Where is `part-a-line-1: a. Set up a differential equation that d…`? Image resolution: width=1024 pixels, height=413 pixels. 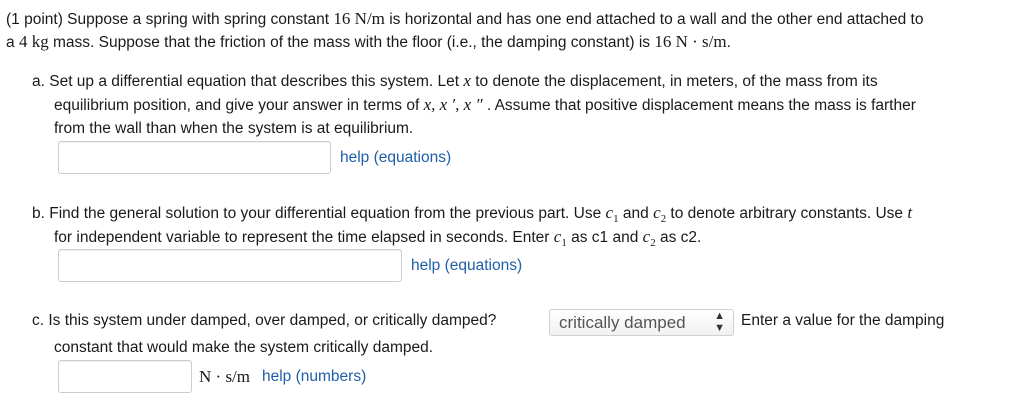 part-a-line-1: a. Set up a differential equation that d… is located at coordinates (455, 80).